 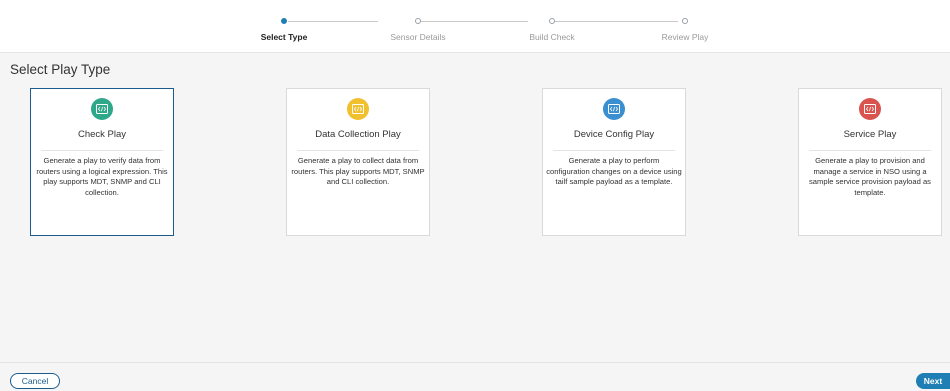 What do you see at coordinates (475, 376) in the screenshot?
I see `footer-bar` at bounding box center [475, 376].